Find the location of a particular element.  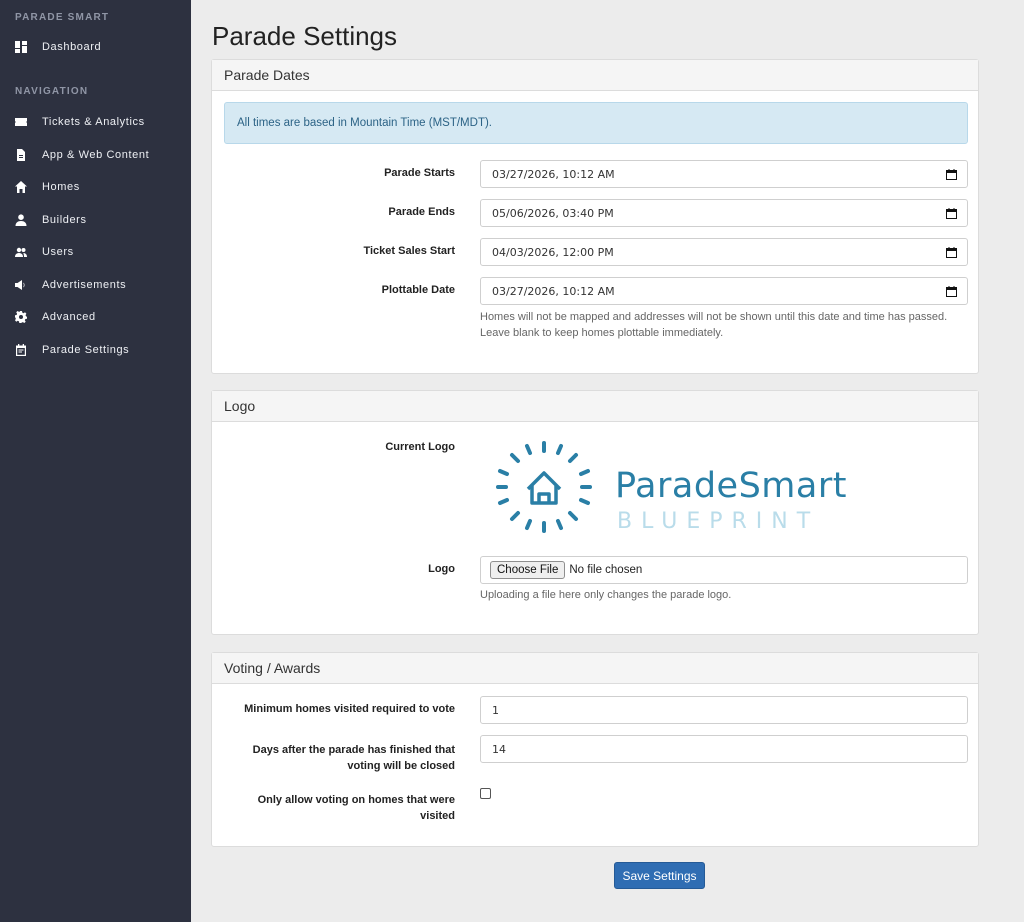

sidebar-item-label: Advertisements is located at coordinates (84, 285).